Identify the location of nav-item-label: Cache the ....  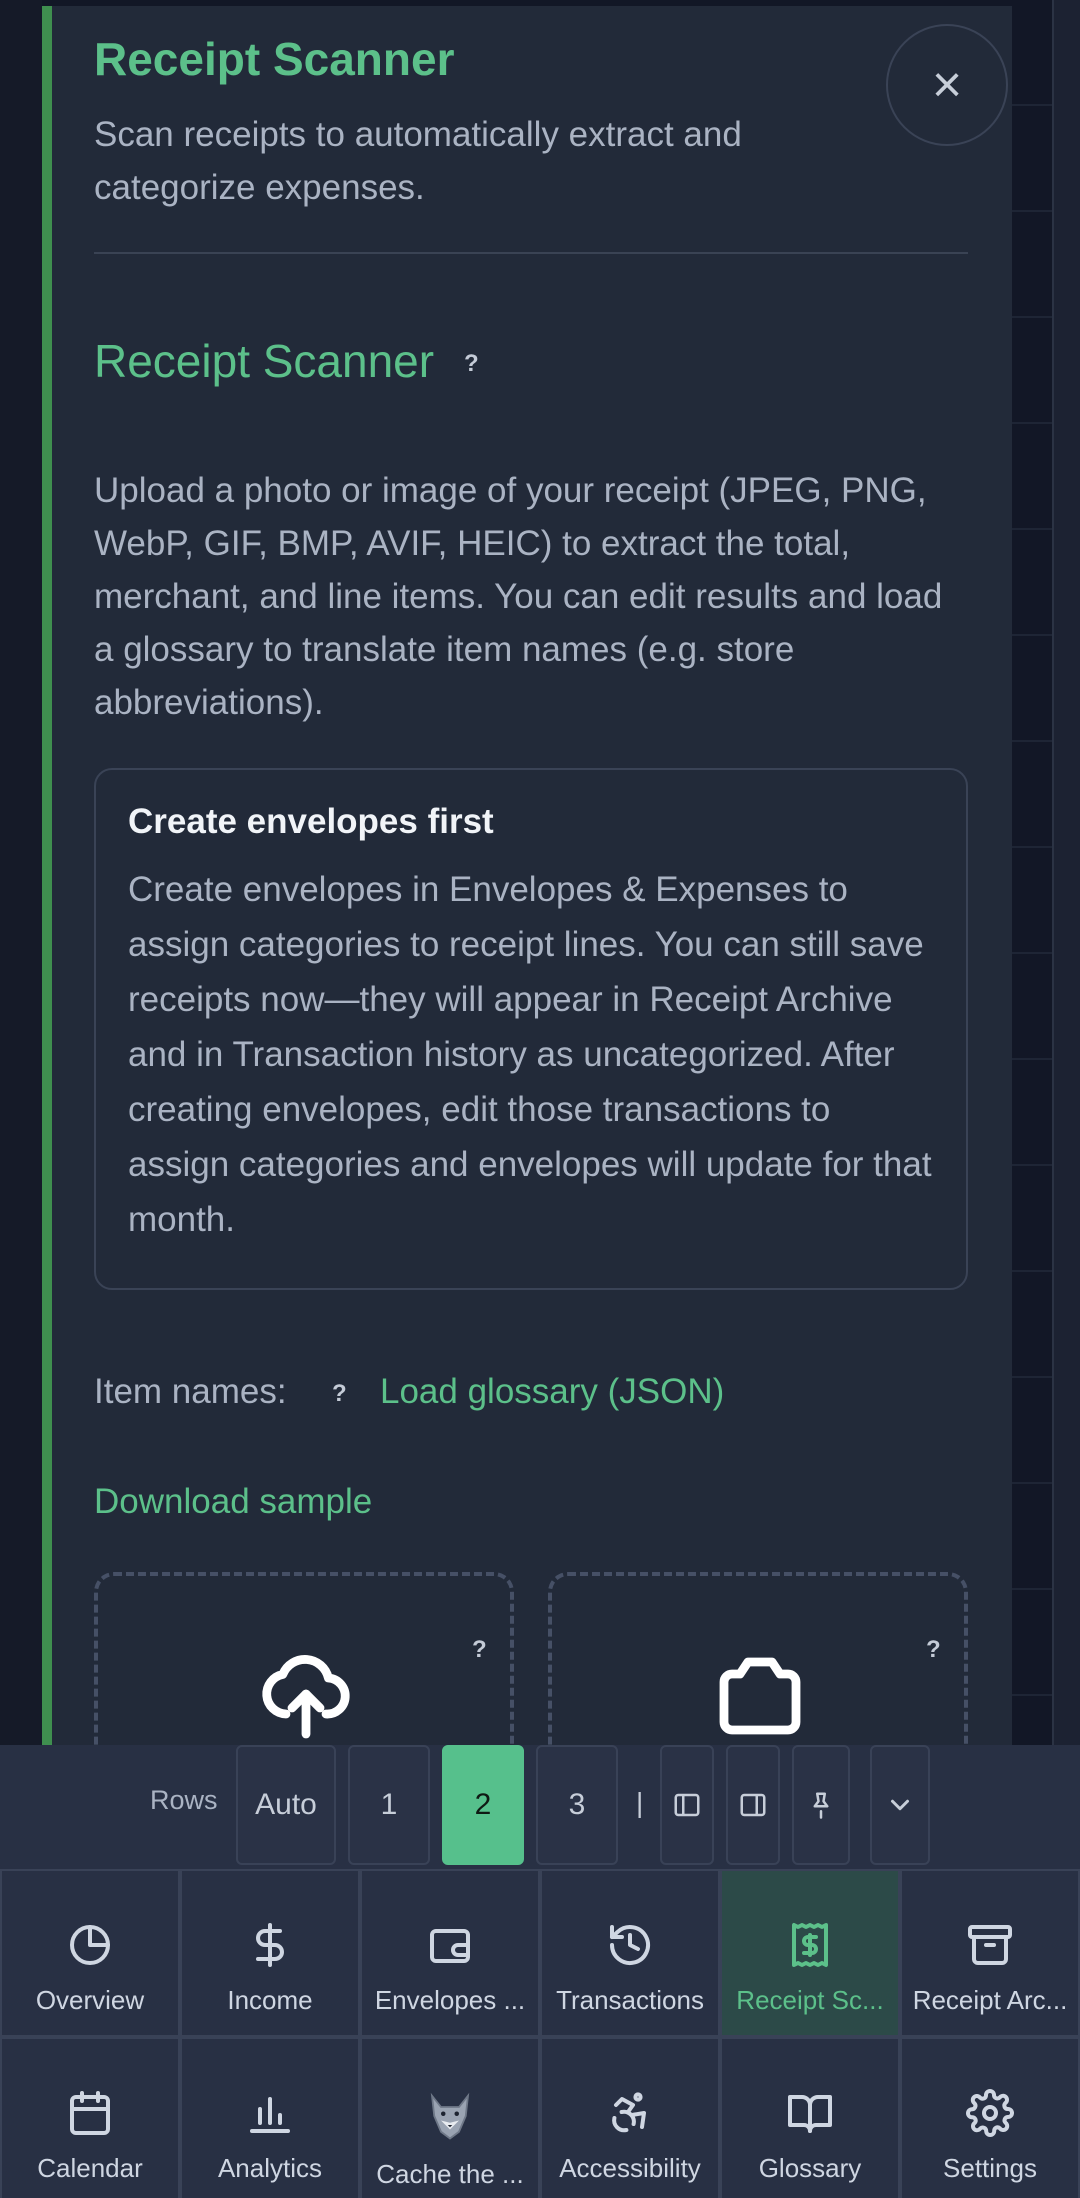
(450, 2174).